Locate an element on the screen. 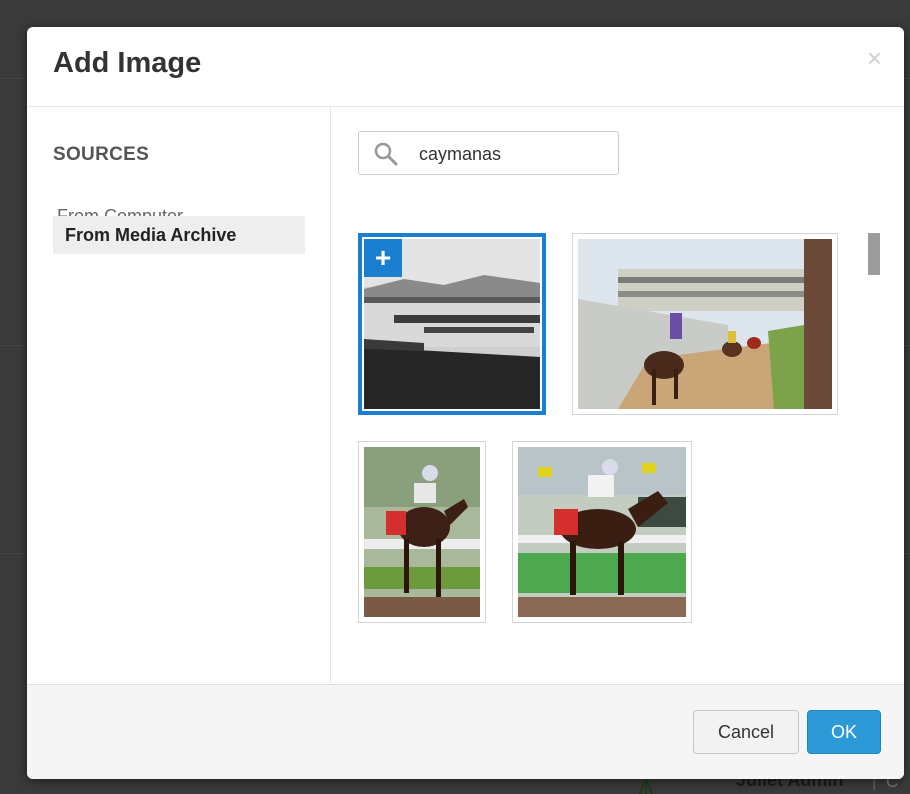 The image size is (910, 794). sidebar-item-from-media-archive: From Media Archive is located at coordinates (179, 235).